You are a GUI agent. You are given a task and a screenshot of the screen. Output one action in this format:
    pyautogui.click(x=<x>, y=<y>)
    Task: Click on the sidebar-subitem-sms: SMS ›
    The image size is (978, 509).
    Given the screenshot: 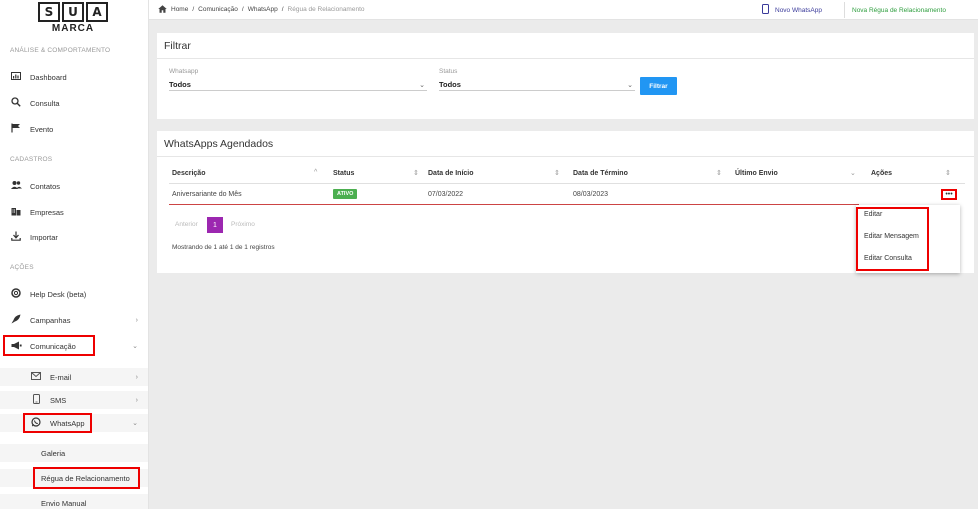 What is the action you would take?
    pyautogui.click(x=74, y=400)
    